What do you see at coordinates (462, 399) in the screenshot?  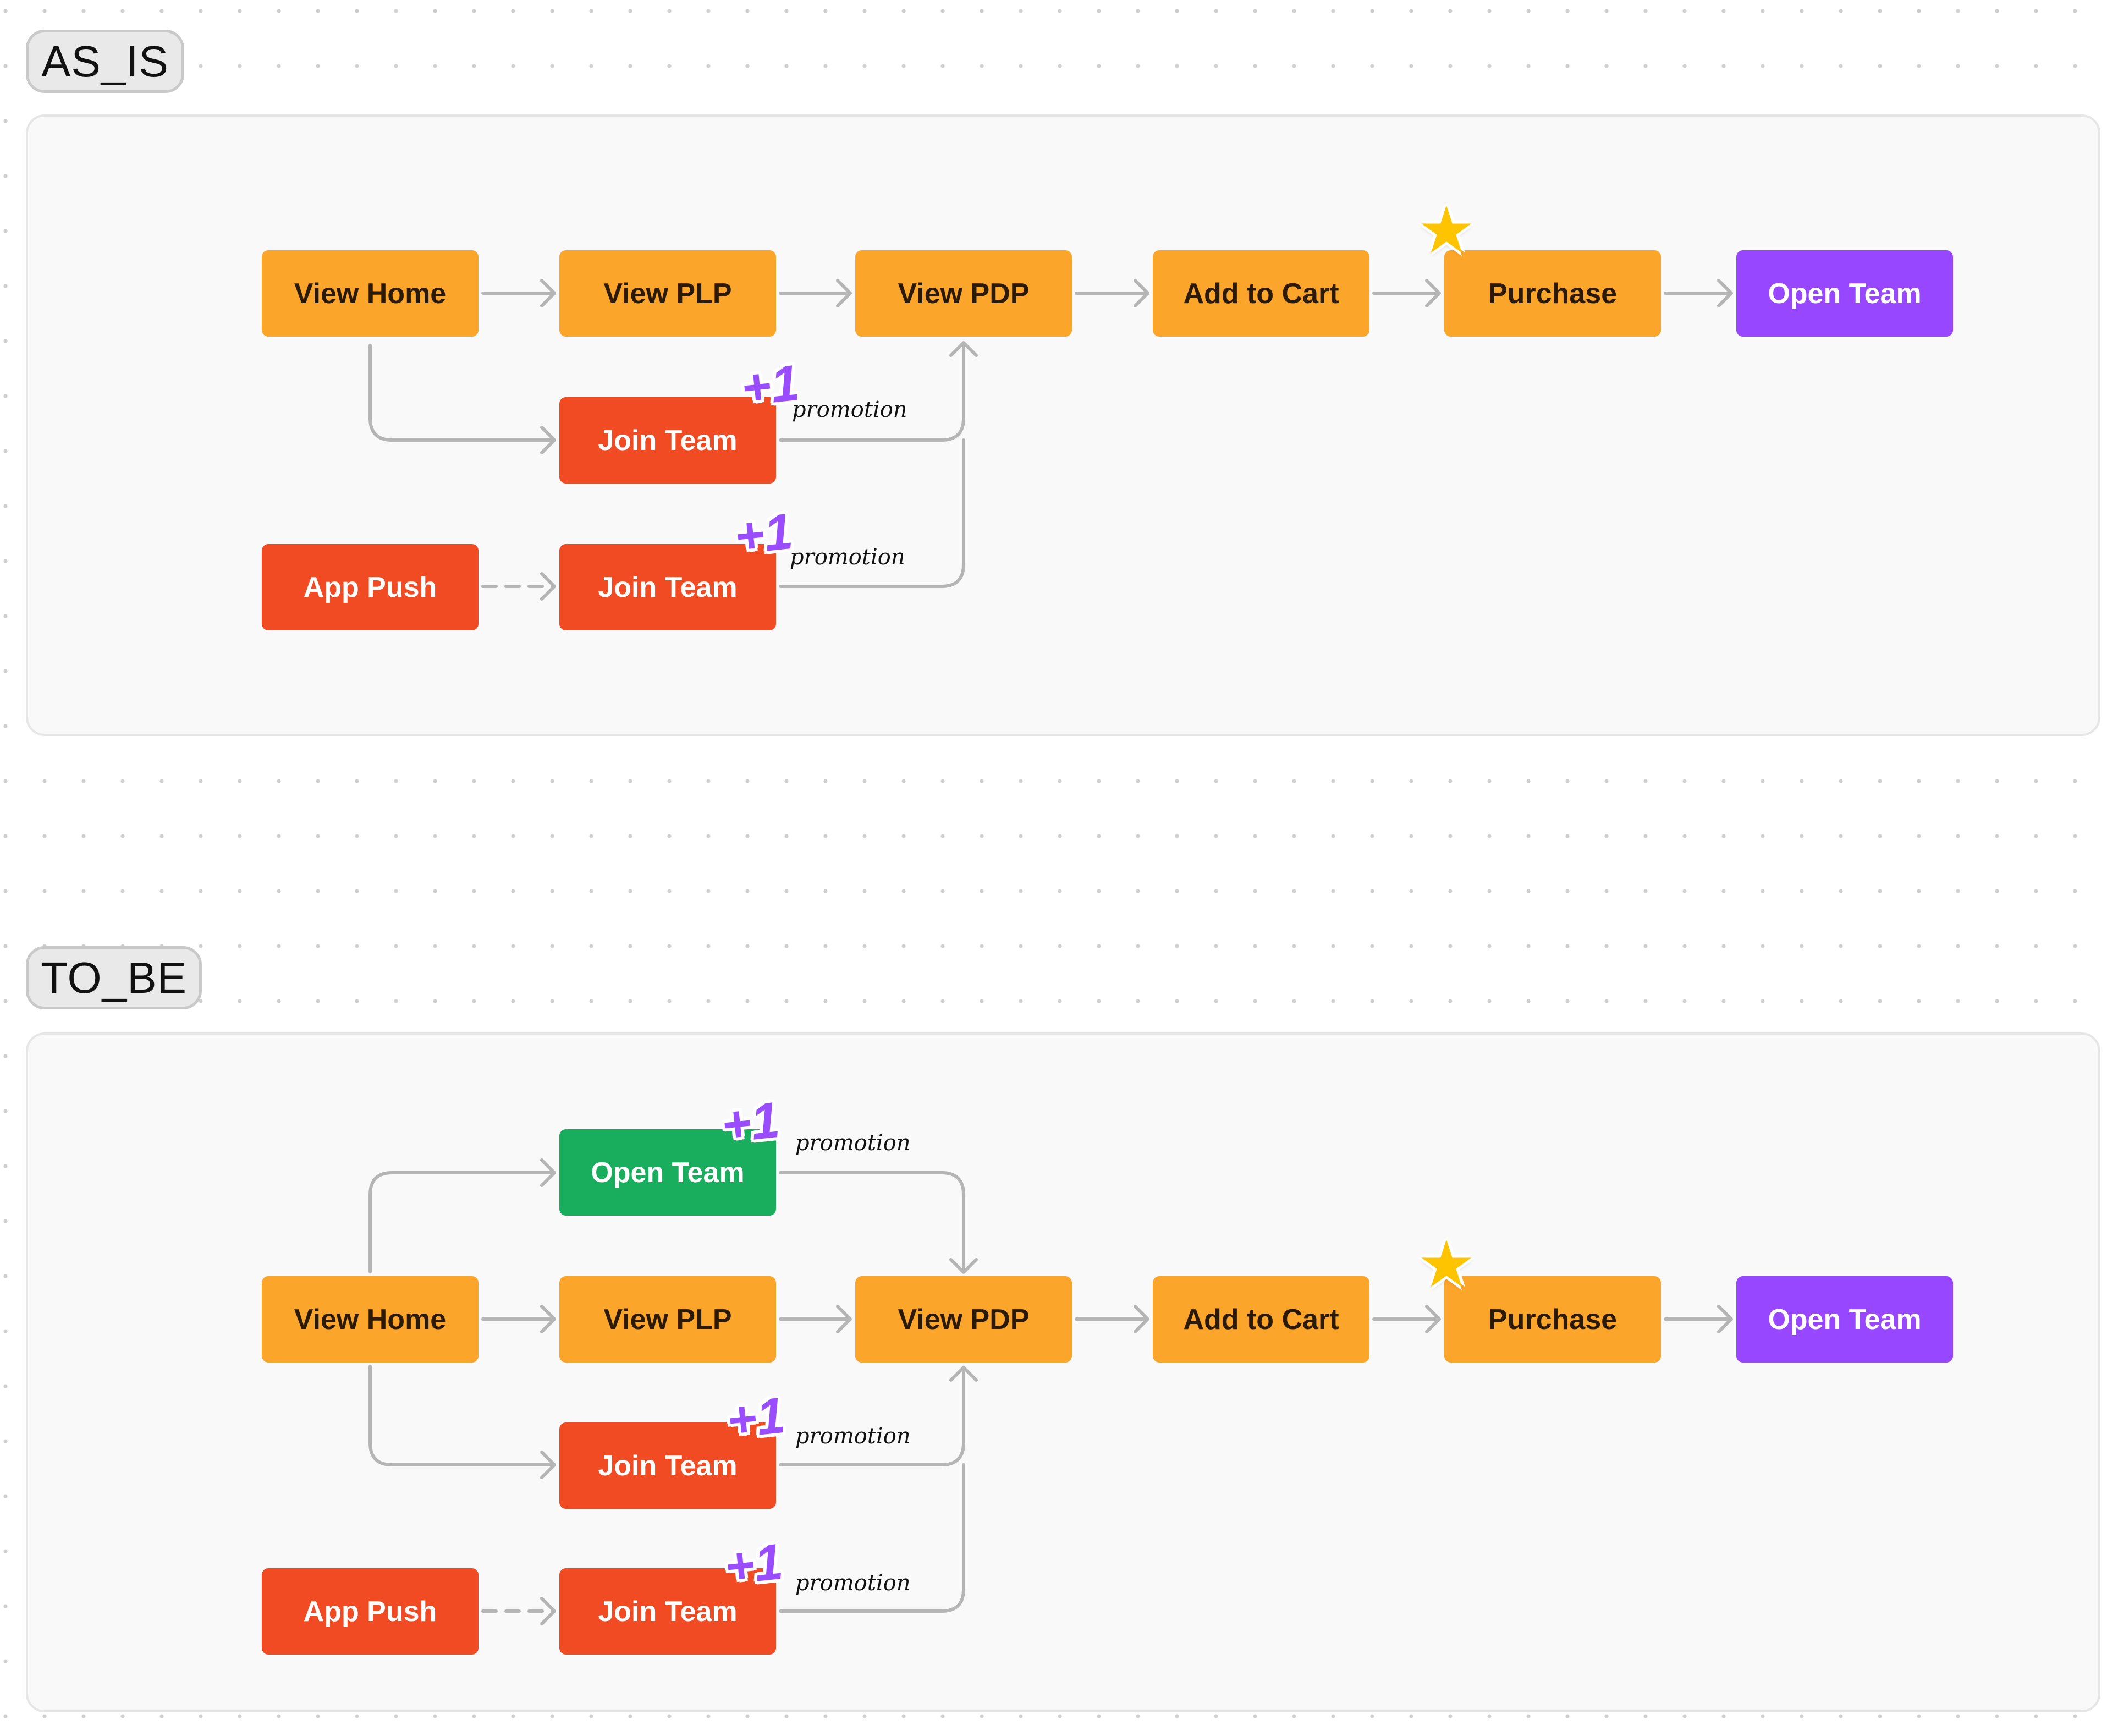 I see `as-is-arrow-home-join1` at bounding box center [462, 399].